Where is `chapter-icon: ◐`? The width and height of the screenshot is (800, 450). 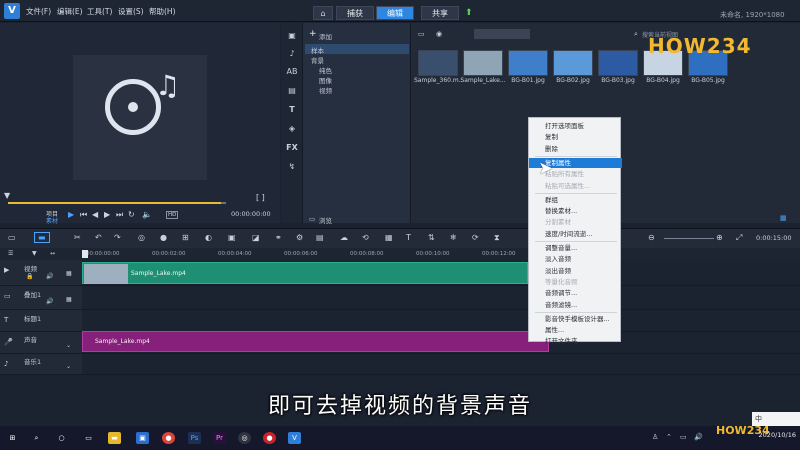 chapter-icon: ◐ is located at coordinates (208, 237).